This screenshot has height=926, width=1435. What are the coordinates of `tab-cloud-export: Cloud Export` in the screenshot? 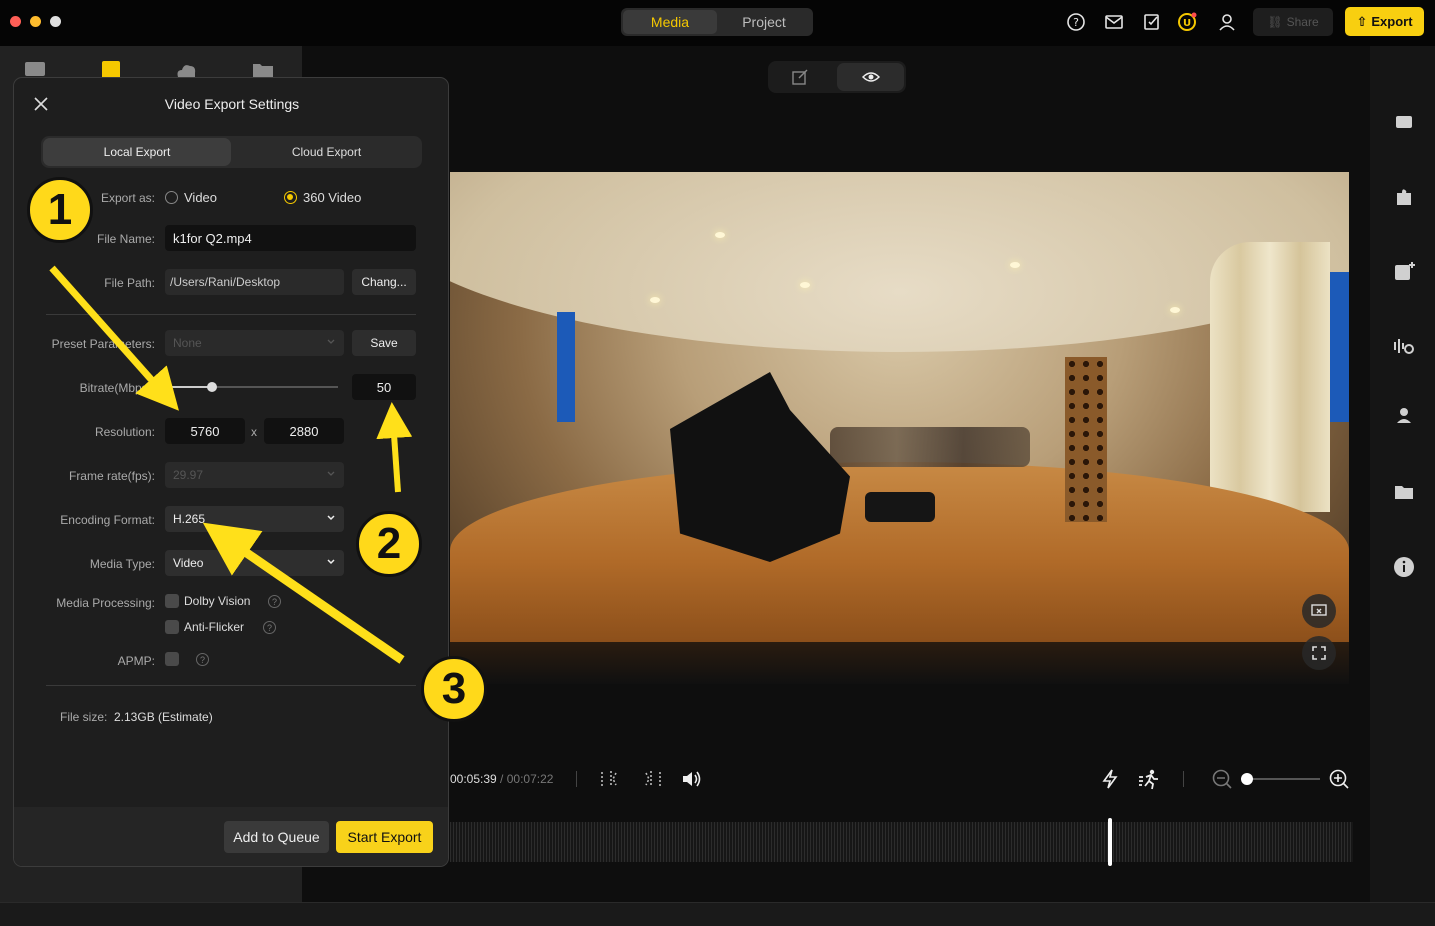 It's located at (326, 152).